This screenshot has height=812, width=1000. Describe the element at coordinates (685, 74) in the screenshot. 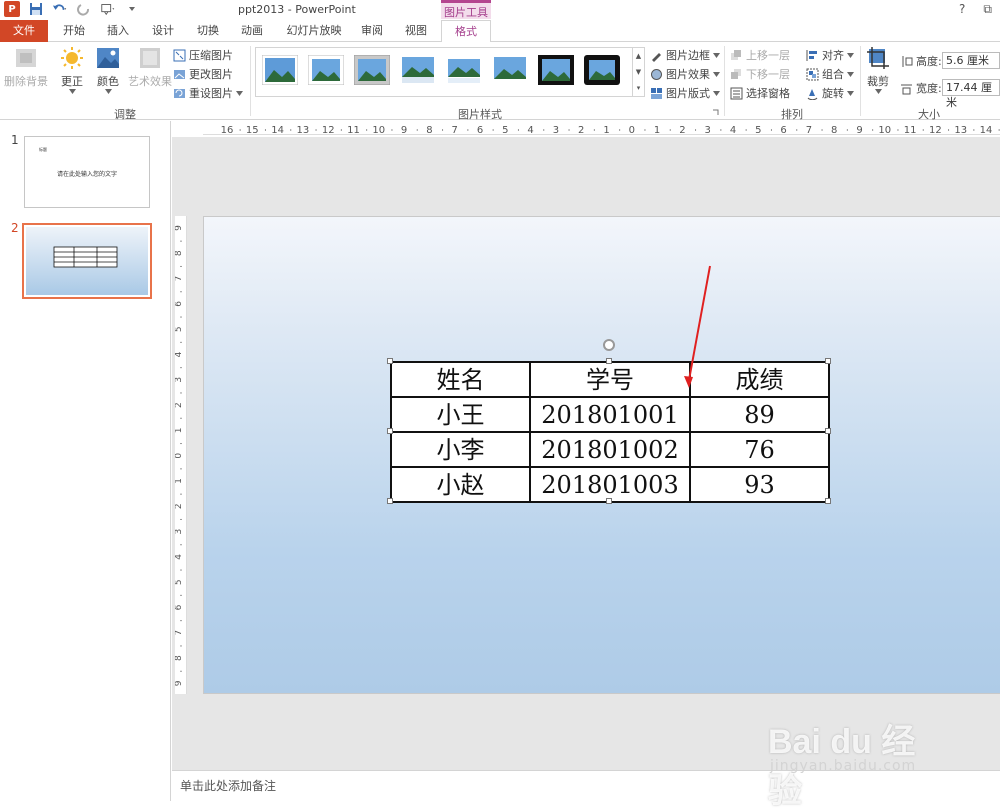

I see `picture-effects-button: 图片效果` at that location.